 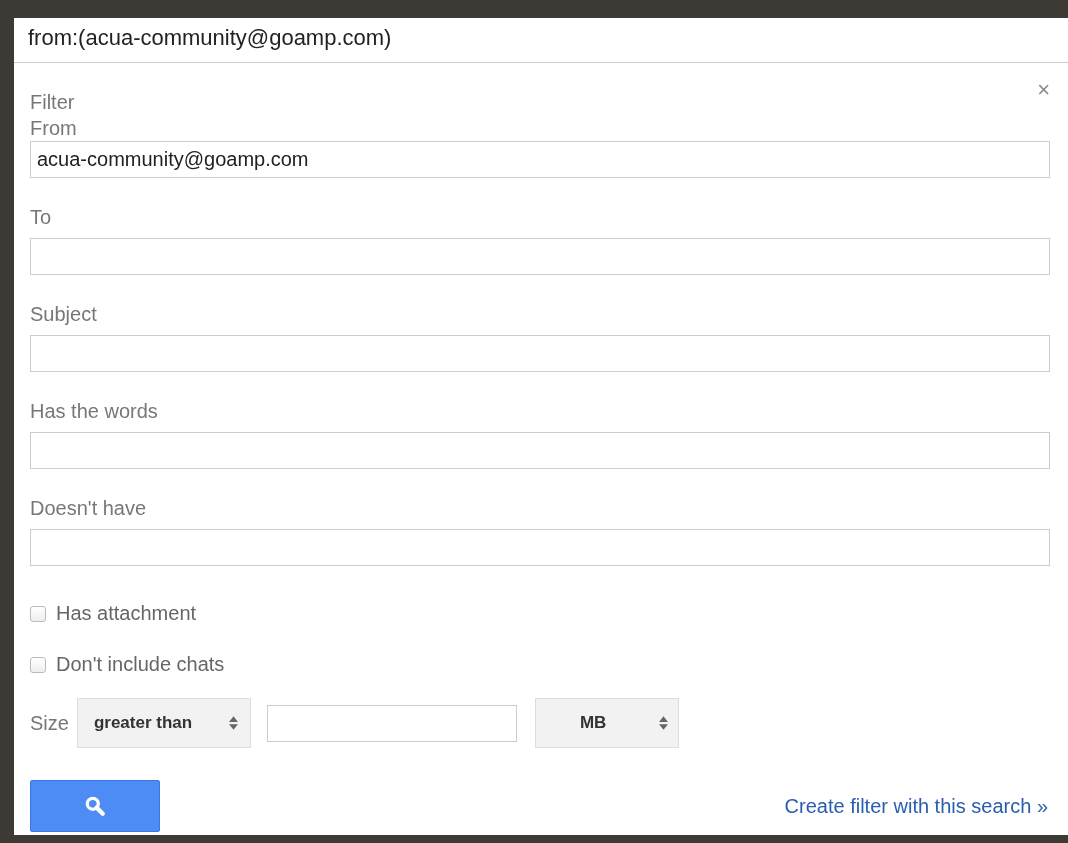 What do you see at coordinates (41, 217) in the screenshot?
I see `field-label: To` at bounding box center [41, 217].